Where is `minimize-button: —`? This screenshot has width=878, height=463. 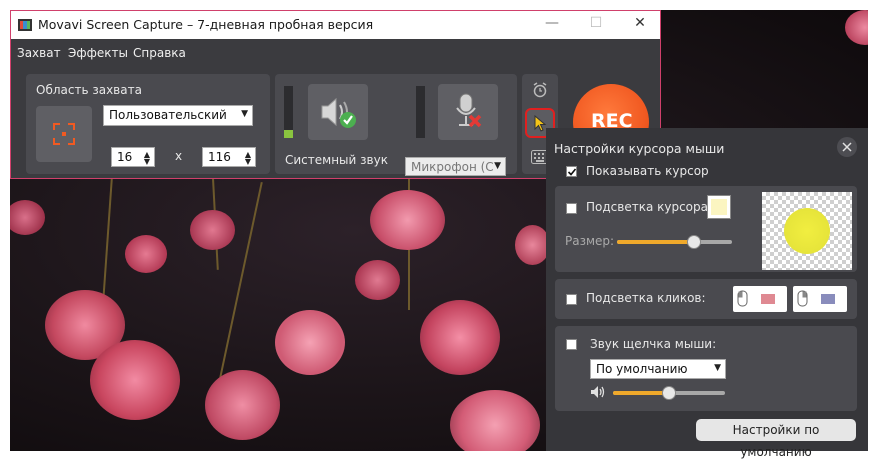 minimize-button: — is located at coordinates (552, 25).